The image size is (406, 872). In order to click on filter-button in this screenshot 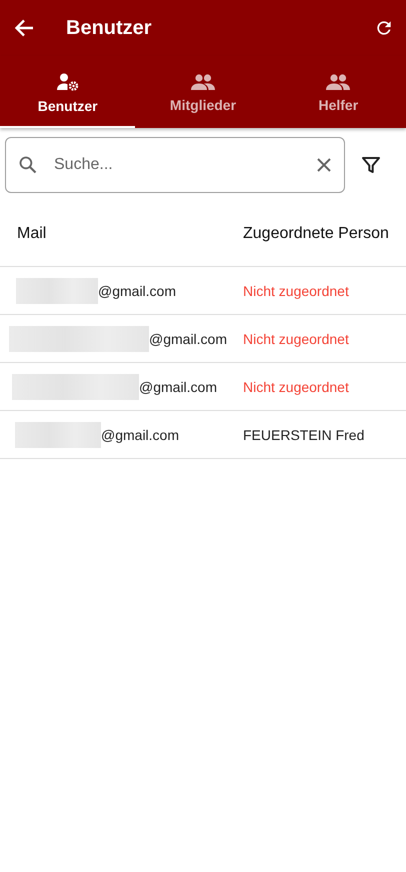, I will do `click(371, 165)`.